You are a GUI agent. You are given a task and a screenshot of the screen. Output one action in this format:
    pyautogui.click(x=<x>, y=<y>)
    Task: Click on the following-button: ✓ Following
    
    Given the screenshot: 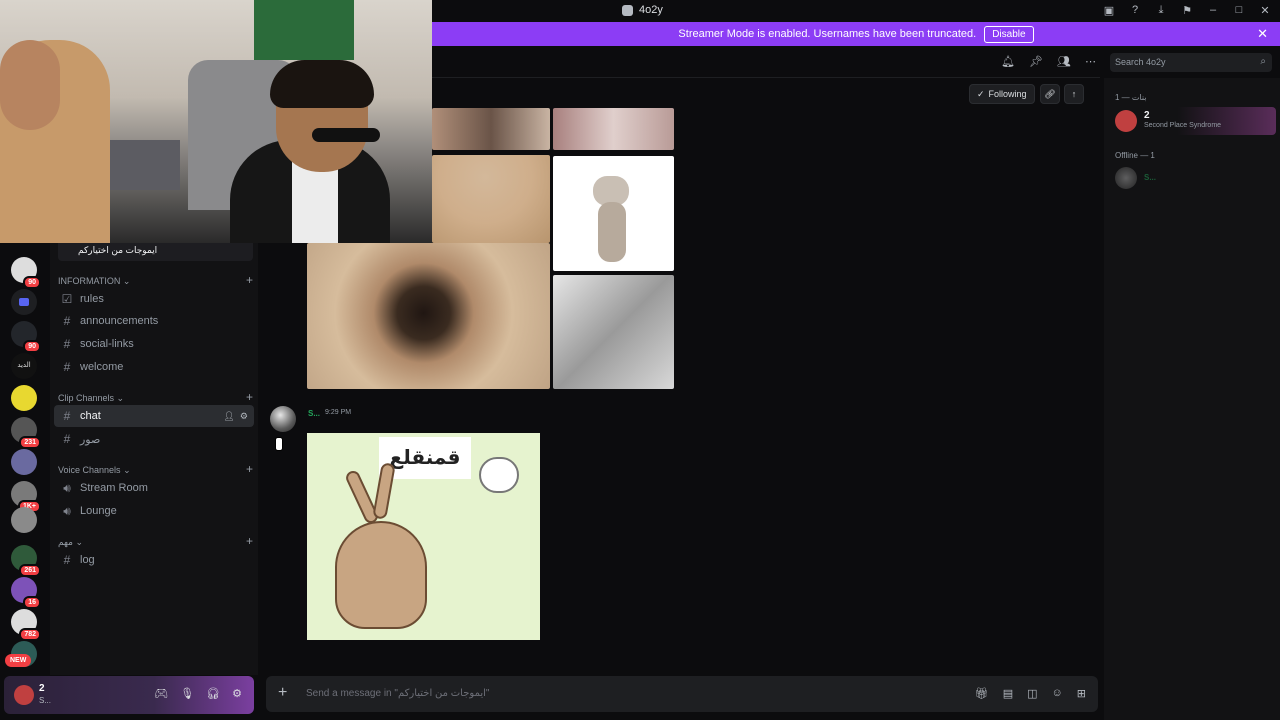 What is the action you would take?
    pyautogui.click(x=1002, y=94)
    